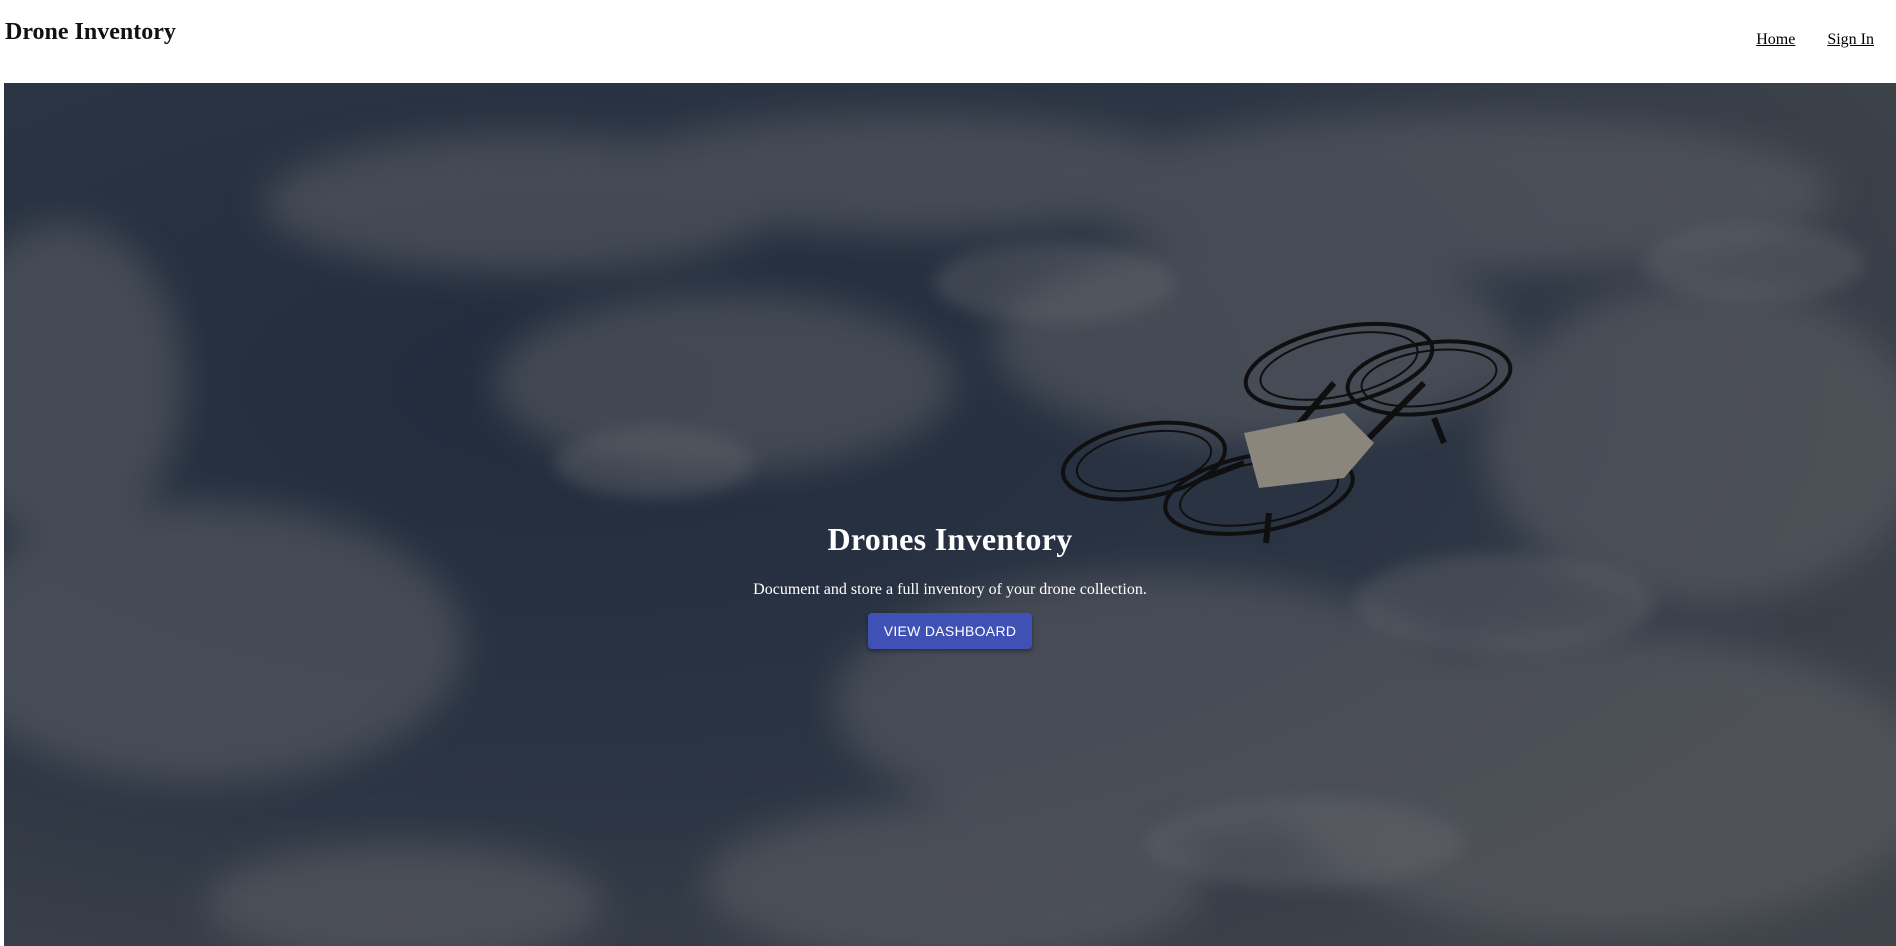 The width and height of the screenshot is (1896, 946). What do you see at coordinates (1850, 40) in the screenshot?
I see `nav-sign-in-link: Sign In` at bounding box center [1850, 40].